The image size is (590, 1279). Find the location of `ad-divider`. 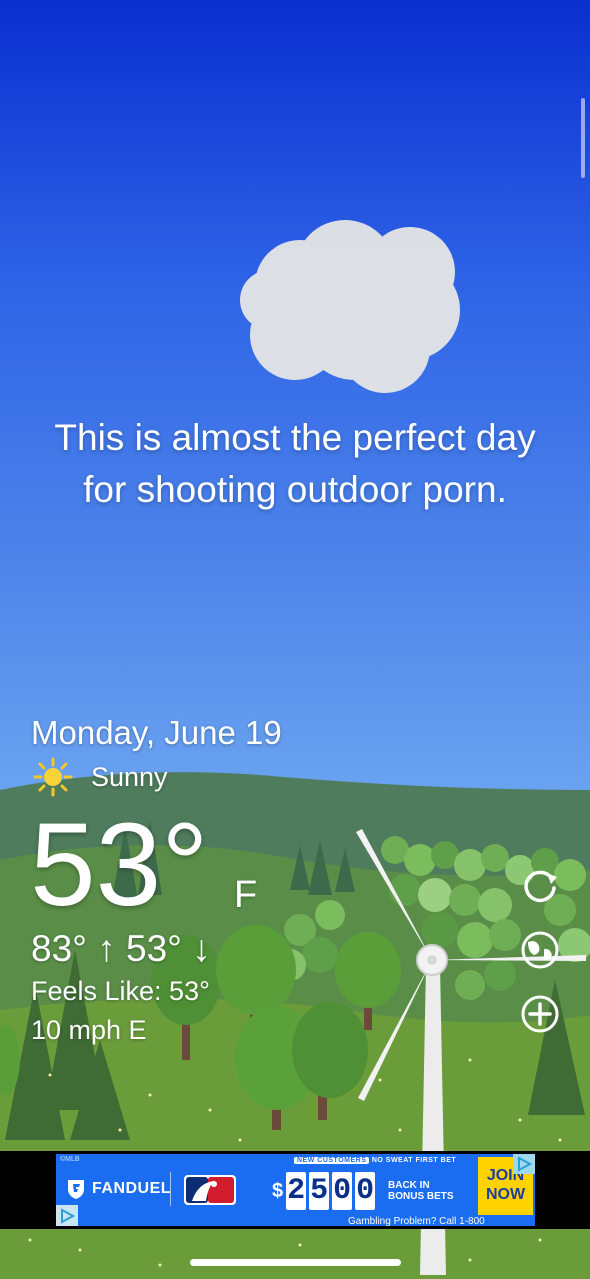

ad-divider is located at coordinates (170, 1189).